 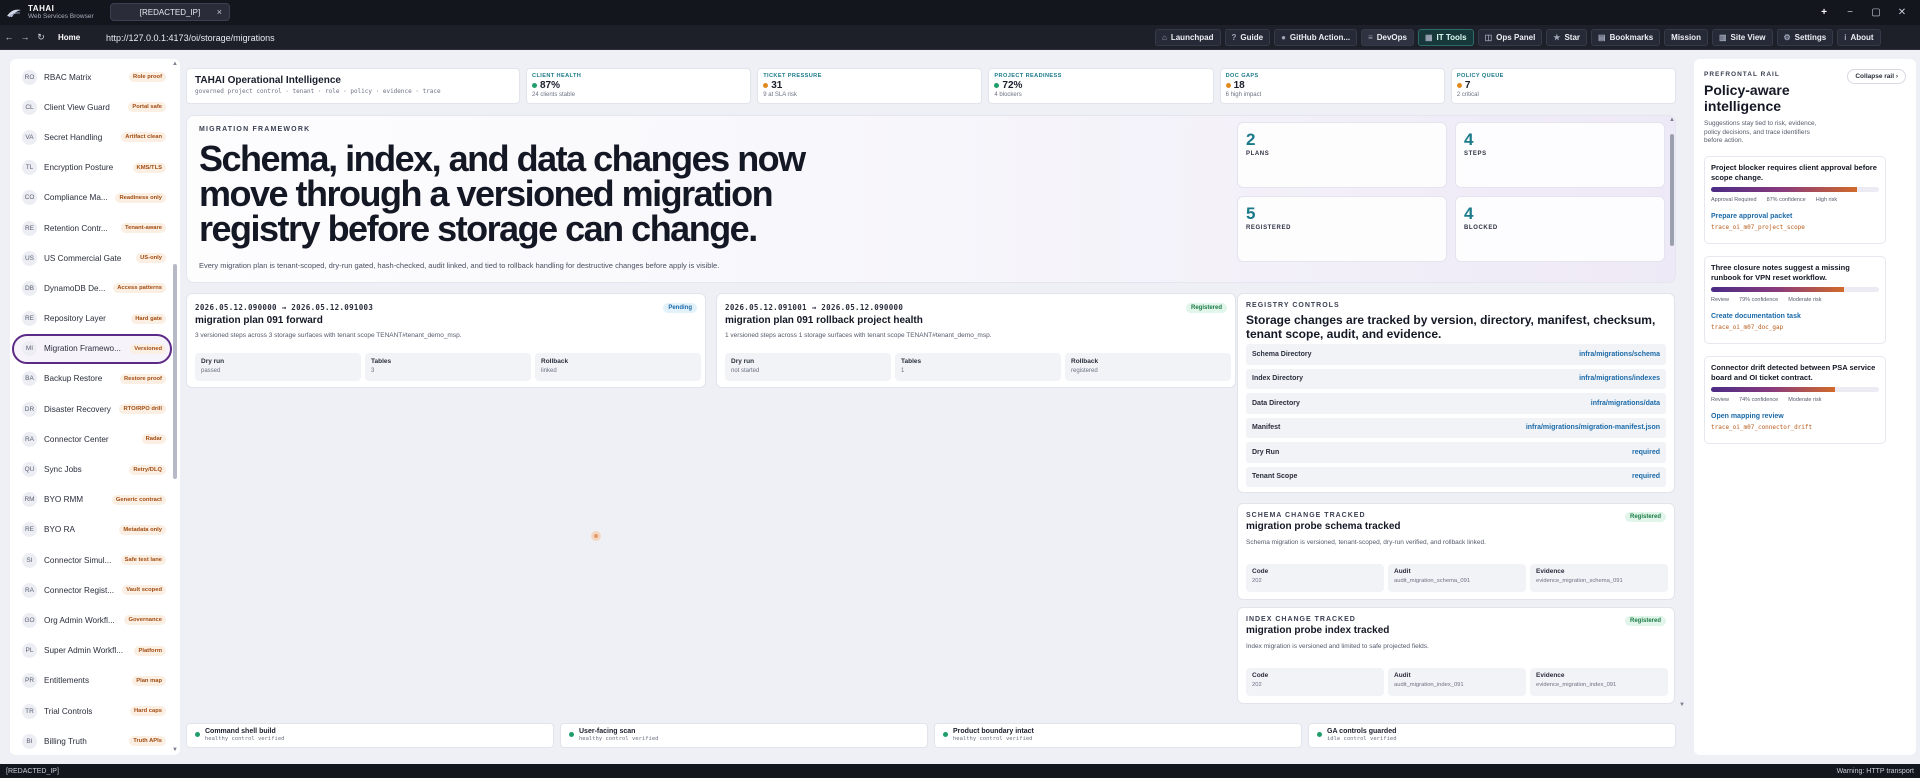 I want to click on sidebar-item: US US Commercial Gate US-only, so click(x=92, y=258).